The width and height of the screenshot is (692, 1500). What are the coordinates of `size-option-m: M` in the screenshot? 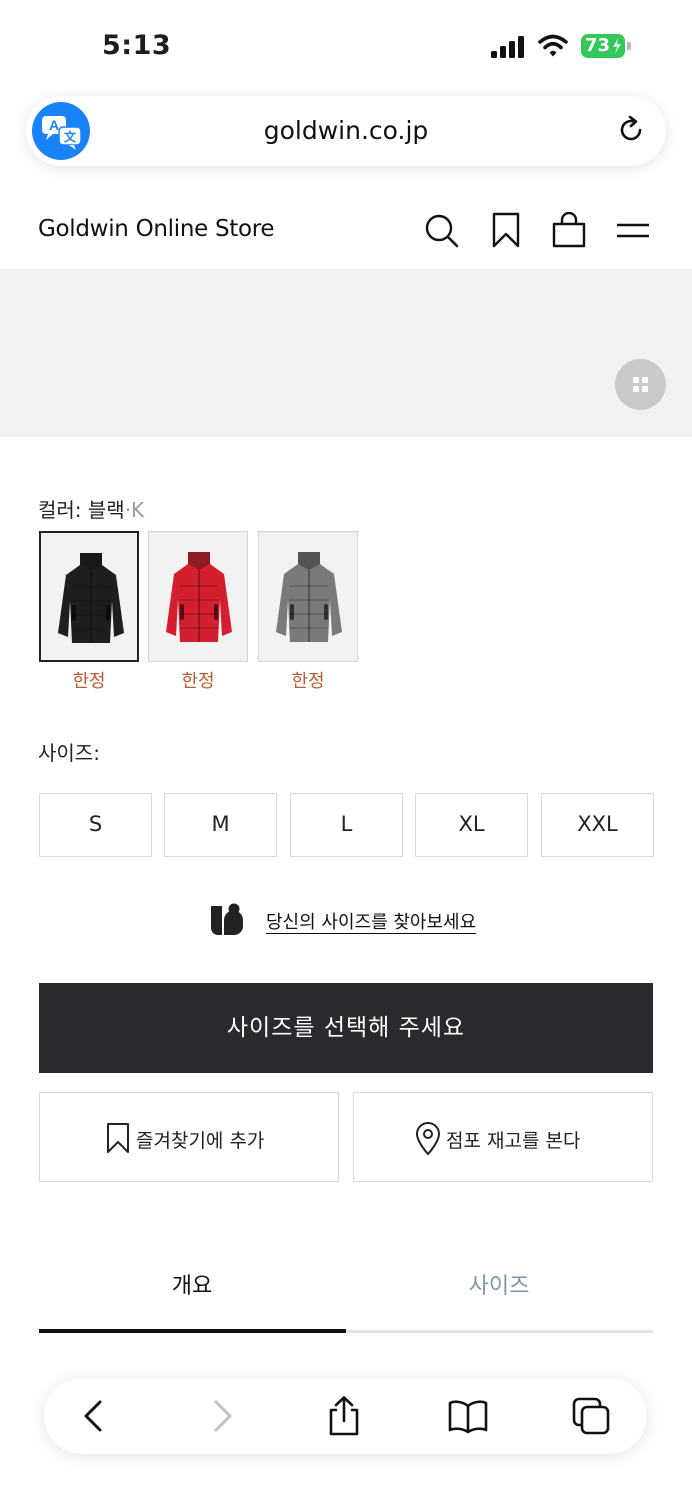 It's located at (220, 825).